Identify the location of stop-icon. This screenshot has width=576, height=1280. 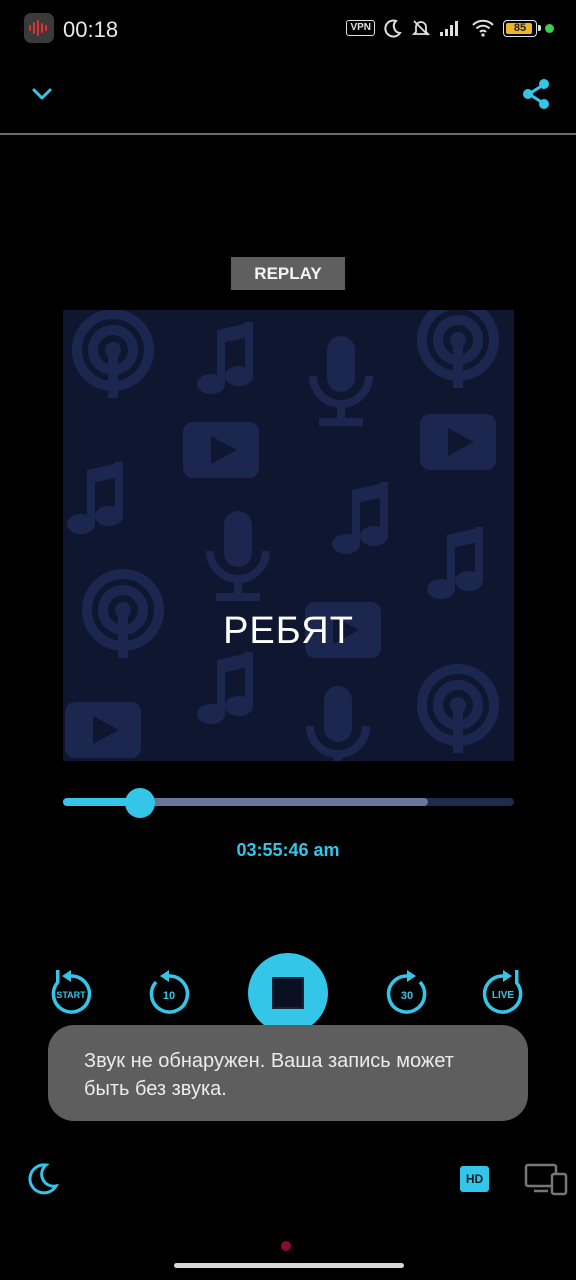
(288, 993).